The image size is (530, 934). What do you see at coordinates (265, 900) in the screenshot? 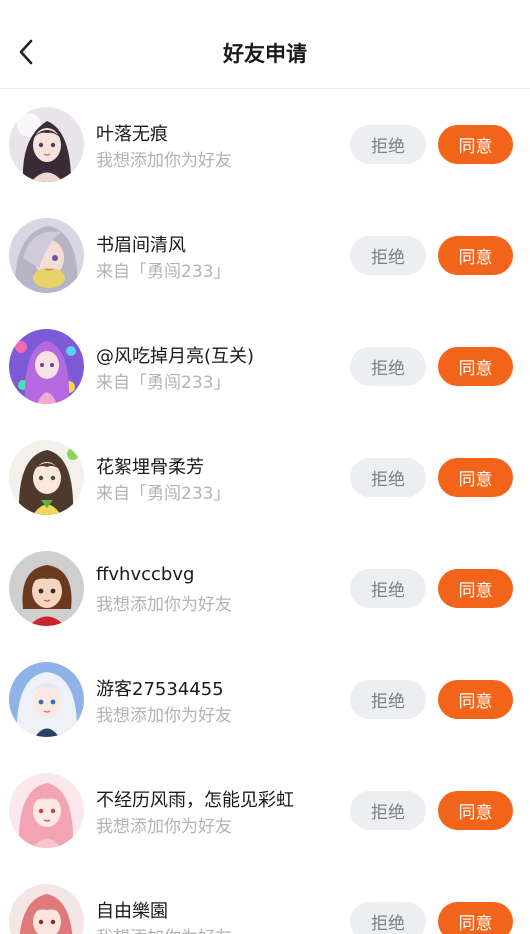
I see `request-row: 自由樂園 我想添加你为好友 拒绝 同意` at bounding box center [265, 900].